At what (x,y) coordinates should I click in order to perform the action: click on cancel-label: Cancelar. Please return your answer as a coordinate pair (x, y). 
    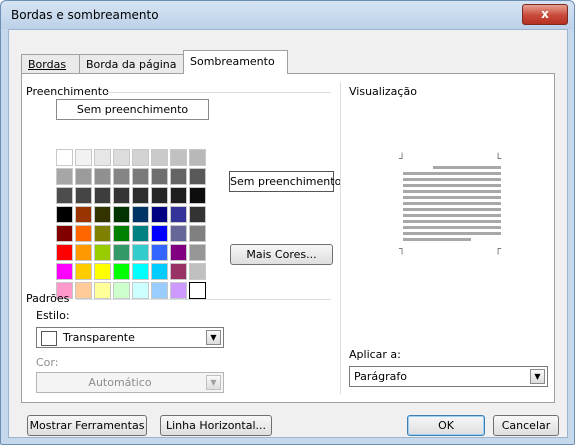
    Looking at the image, I should click on (526, 425).